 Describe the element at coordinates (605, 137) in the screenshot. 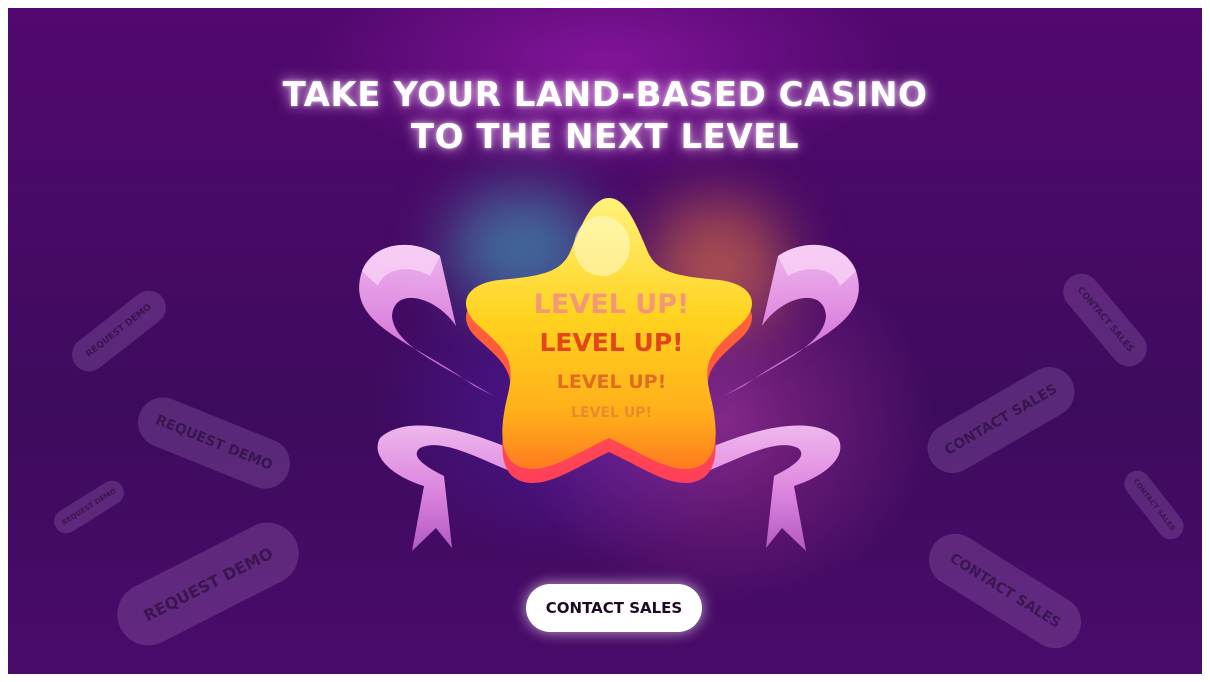

I see `headline-line-2: TO THE NEXT LEVEL` at that location.